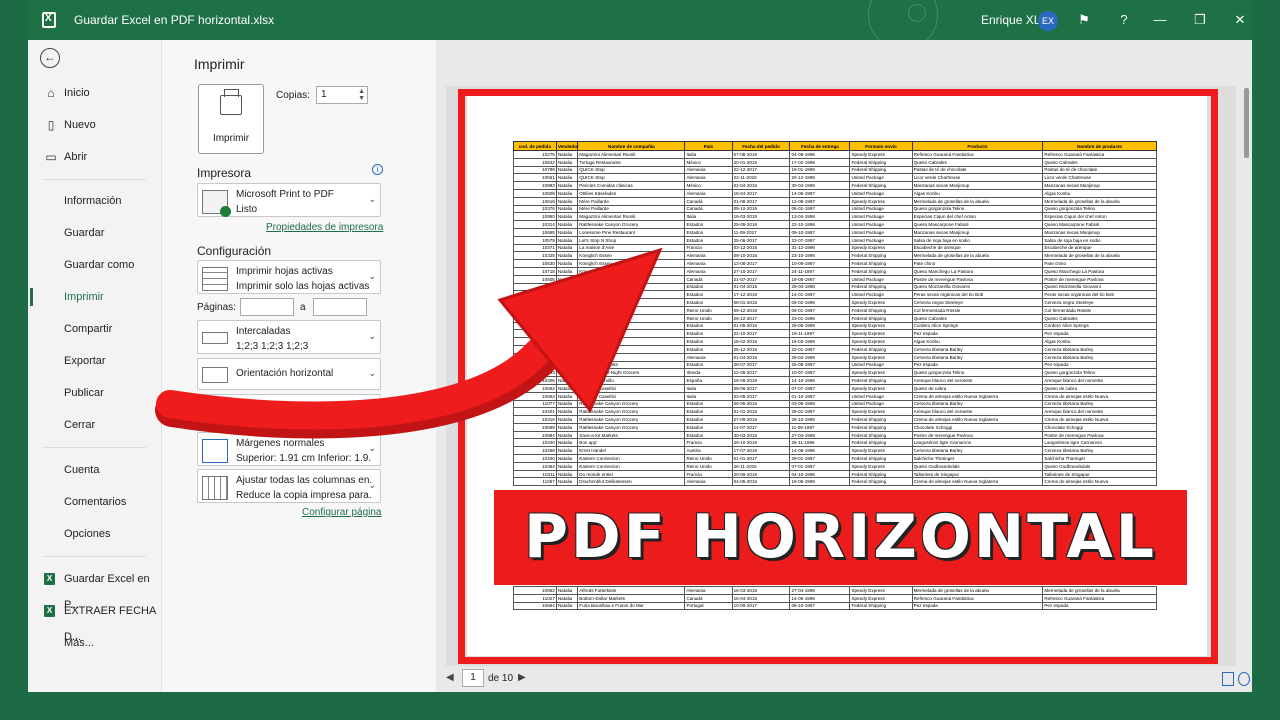 This screenshot has width=1280, height=720. I want to click on sidebar-item-opciones: Opciones, so click(95, 534).